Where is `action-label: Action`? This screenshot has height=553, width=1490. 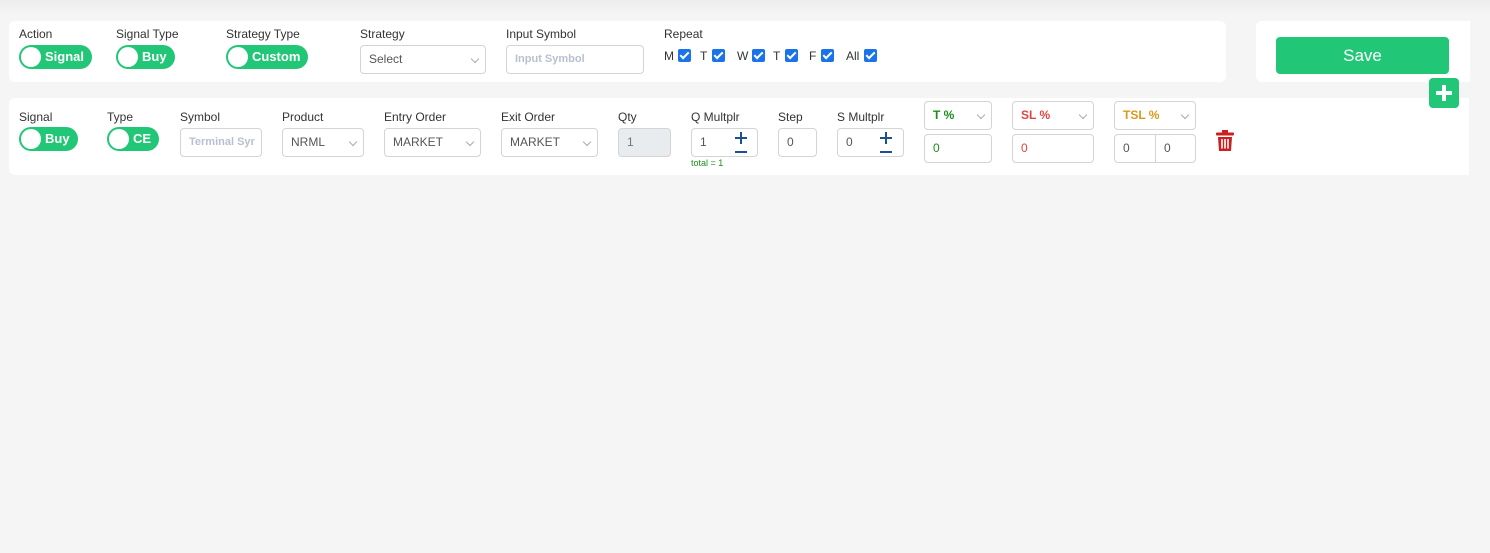
action-label: Action is located at coordinates (36, 34).